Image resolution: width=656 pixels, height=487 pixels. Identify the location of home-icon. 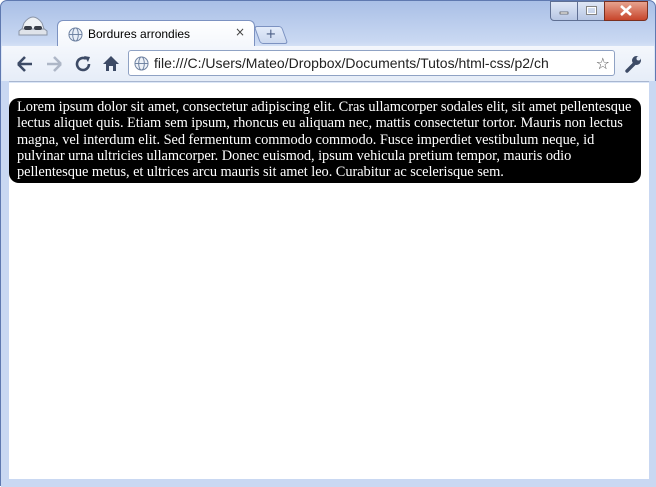
(111, 64).